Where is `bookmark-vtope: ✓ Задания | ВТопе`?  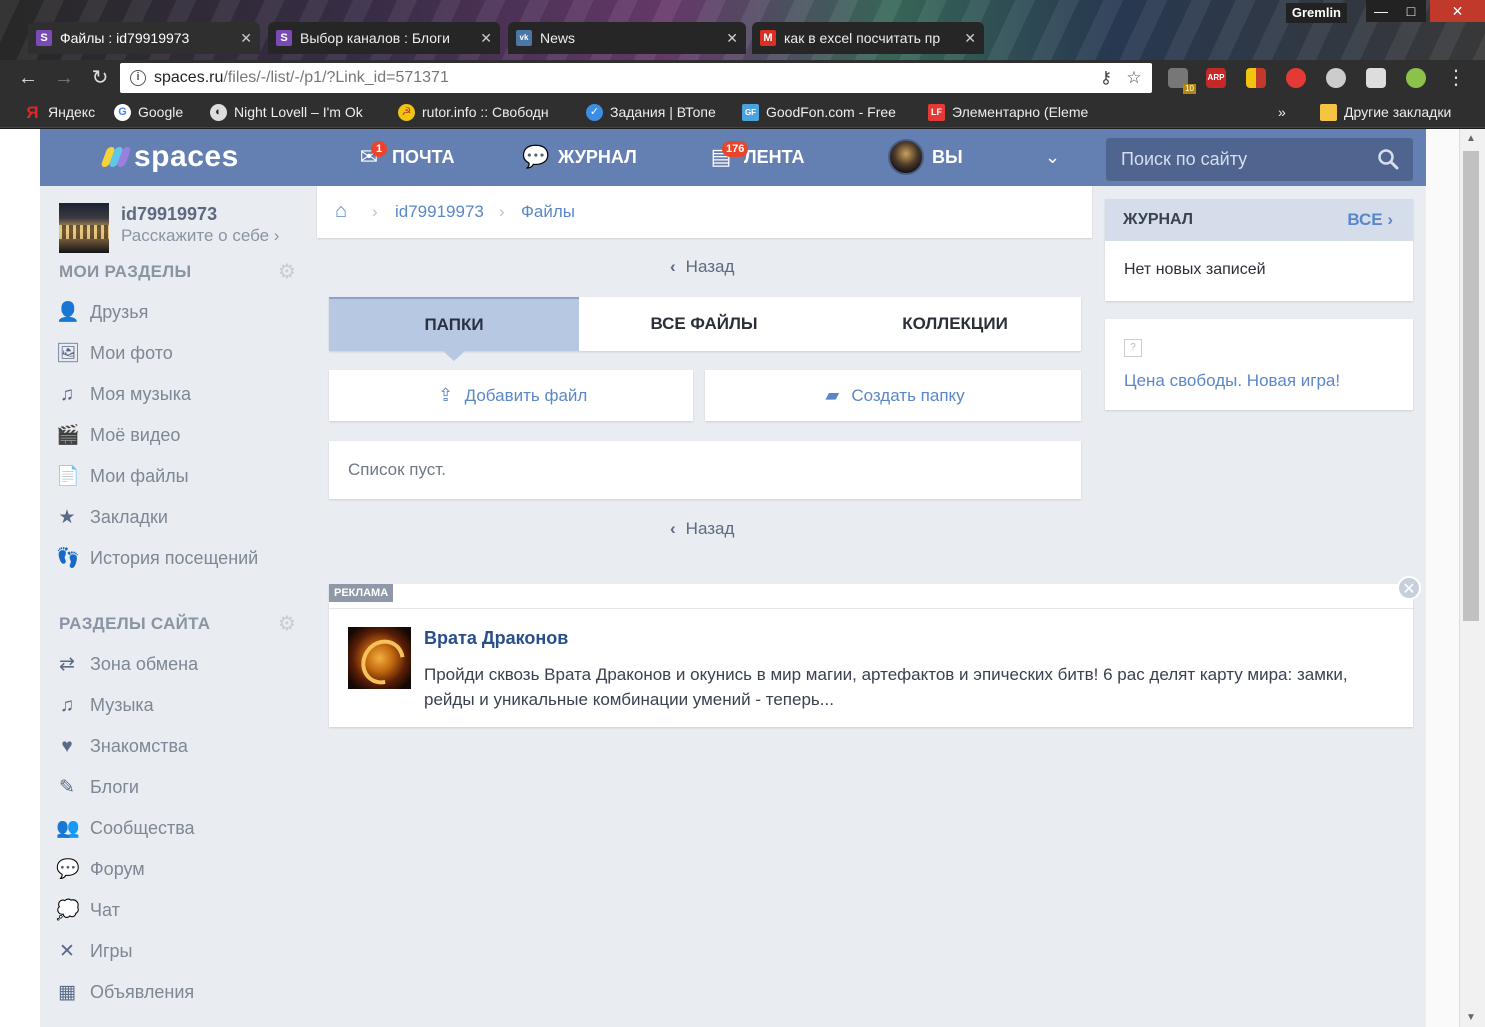 bookmark-vtope: ✓ Задания | ВТопе is located at coordinates (654, 112).